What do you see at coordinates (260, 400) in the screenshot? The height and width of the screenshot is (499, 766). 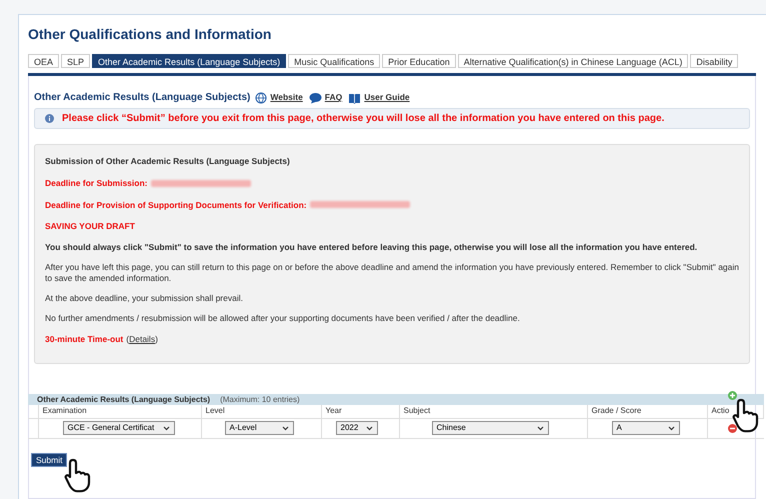 I see `table-note: (Maximum: 10 entries)` at bounding box center [260, 400].